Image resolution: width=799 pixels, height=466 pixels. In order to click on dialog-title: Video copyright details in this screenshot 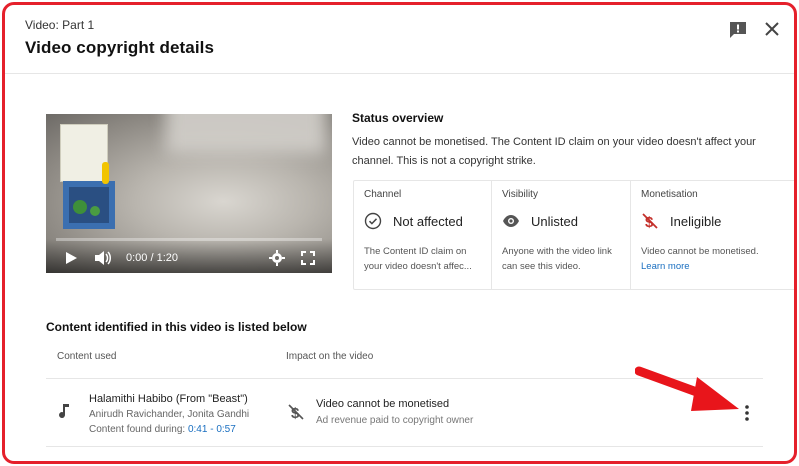, I will do `click(120, 47)`.